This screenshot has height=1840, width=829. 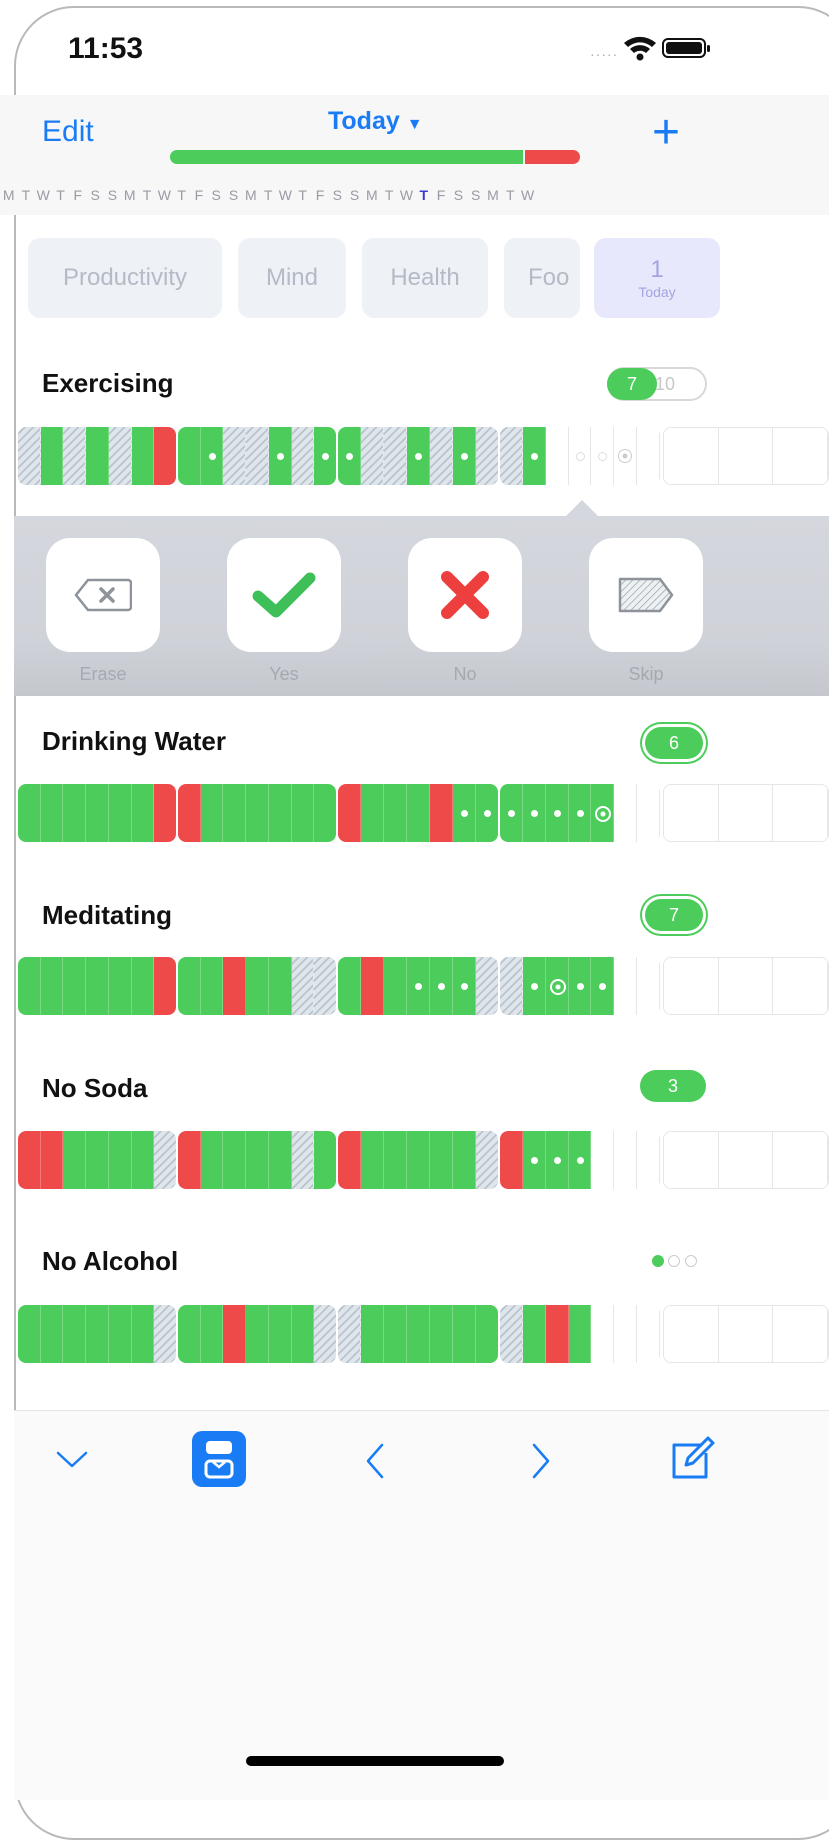 I want to click on progress-failed, so click(x=552, y=157).